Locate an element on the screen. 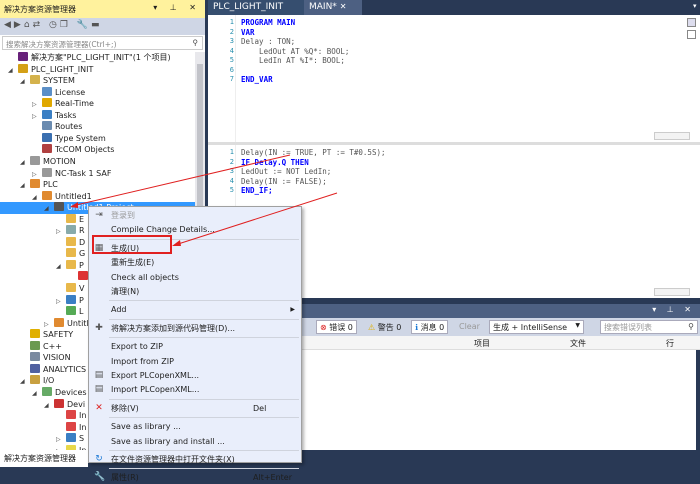  tree-item: ▷ S is located at coordinates (42, 439).